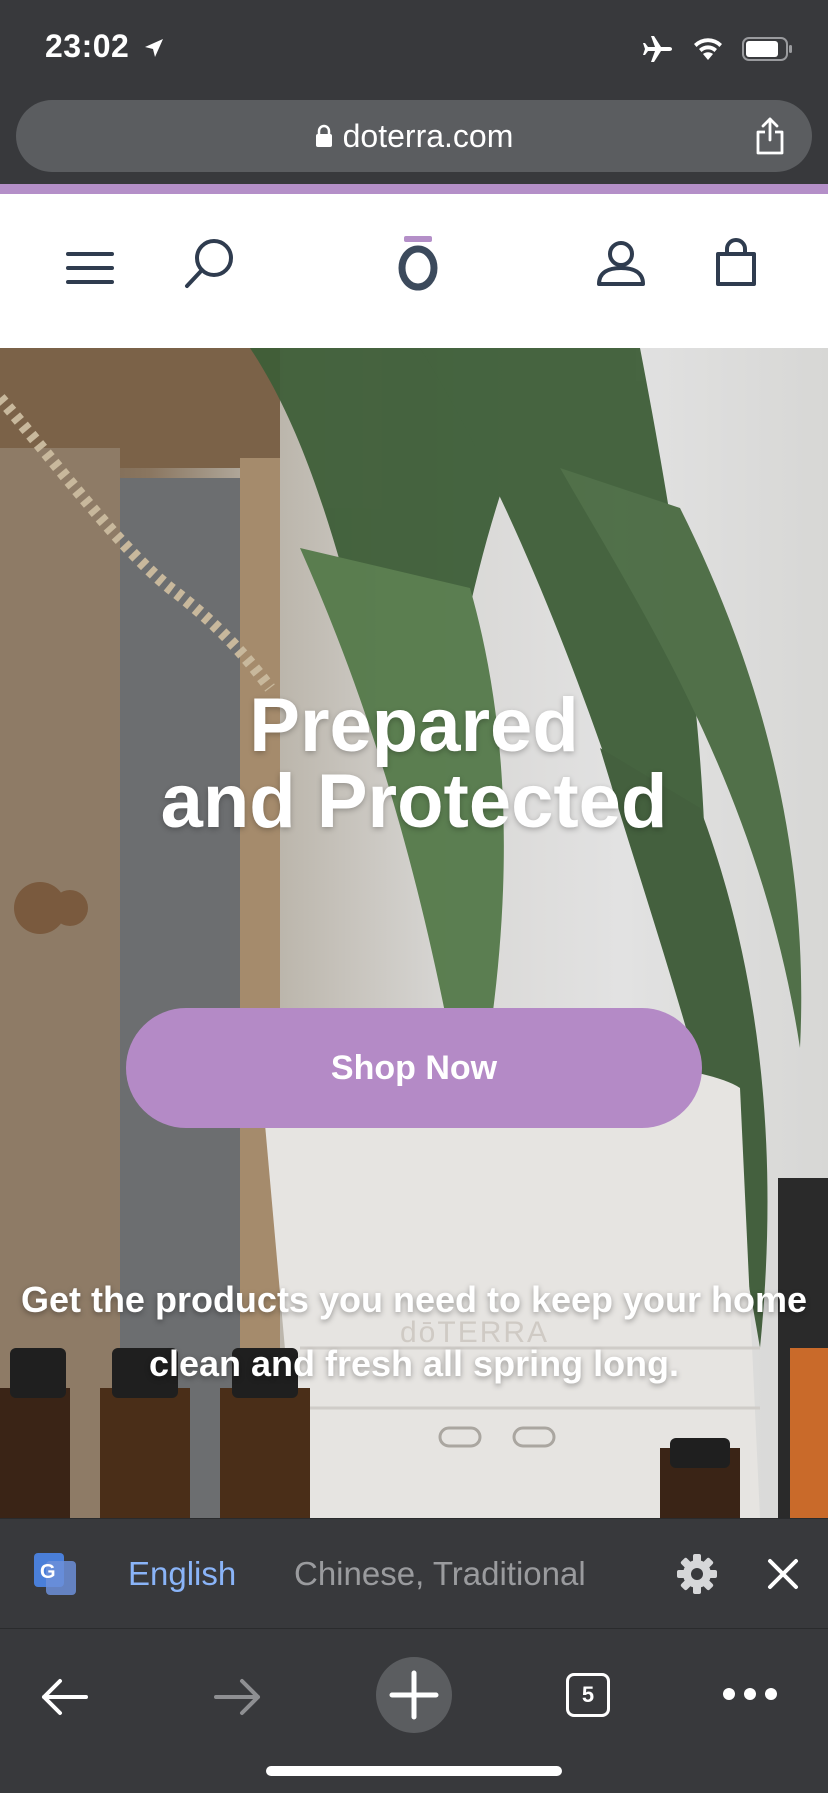 The width and height of the screenshot is (828, 1793). Describe the element at coordinates (153, 48) in the screenshot. I see `location-arrow-icon` at that location.